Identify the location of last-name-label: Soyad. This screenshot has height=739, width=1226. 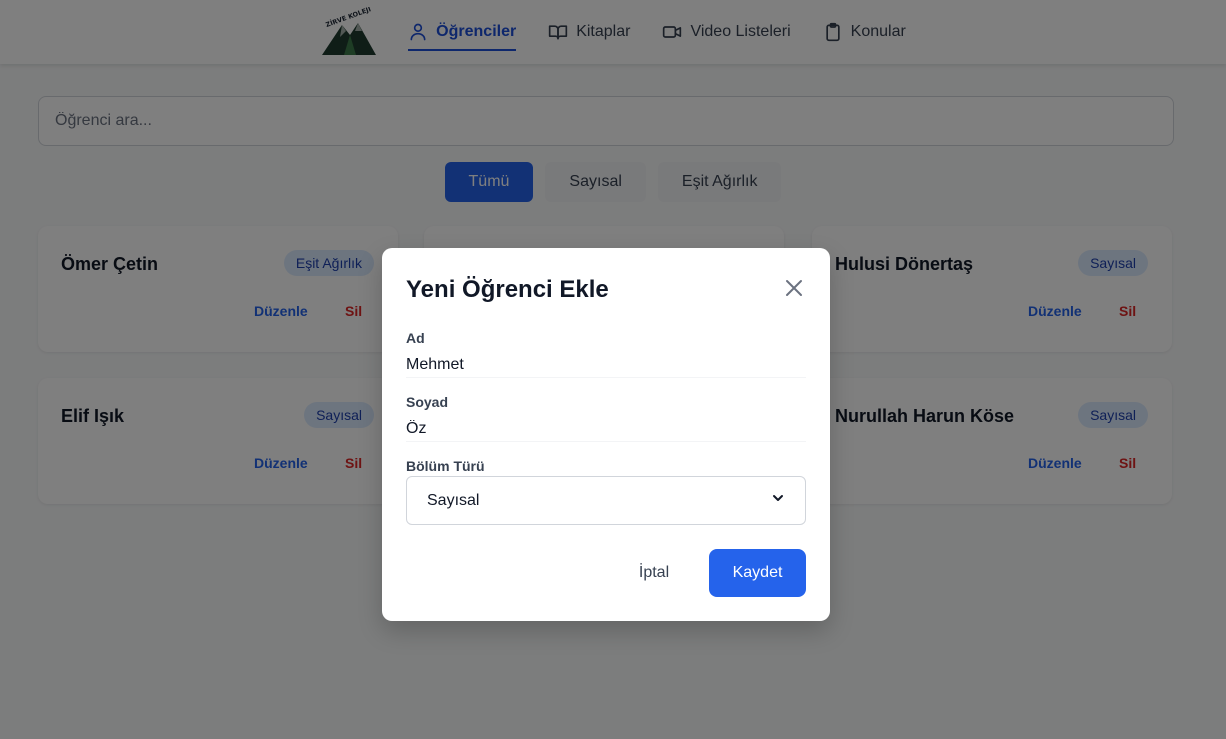
(427, 402).